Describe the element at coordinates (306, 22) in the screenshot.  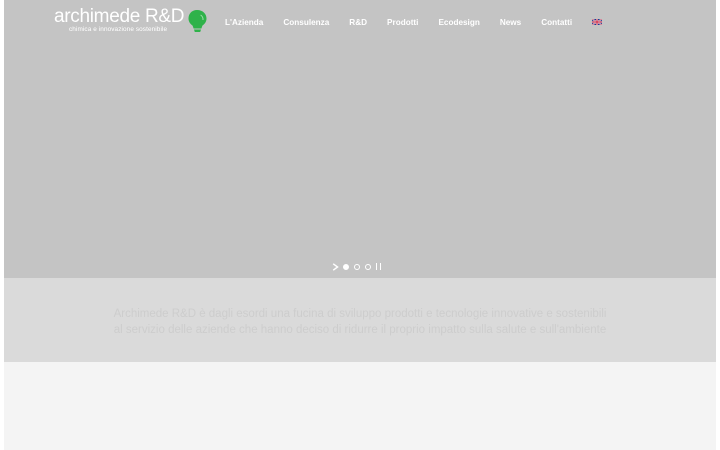
I see `nav-item-consulenza: Consulenza` at that location.